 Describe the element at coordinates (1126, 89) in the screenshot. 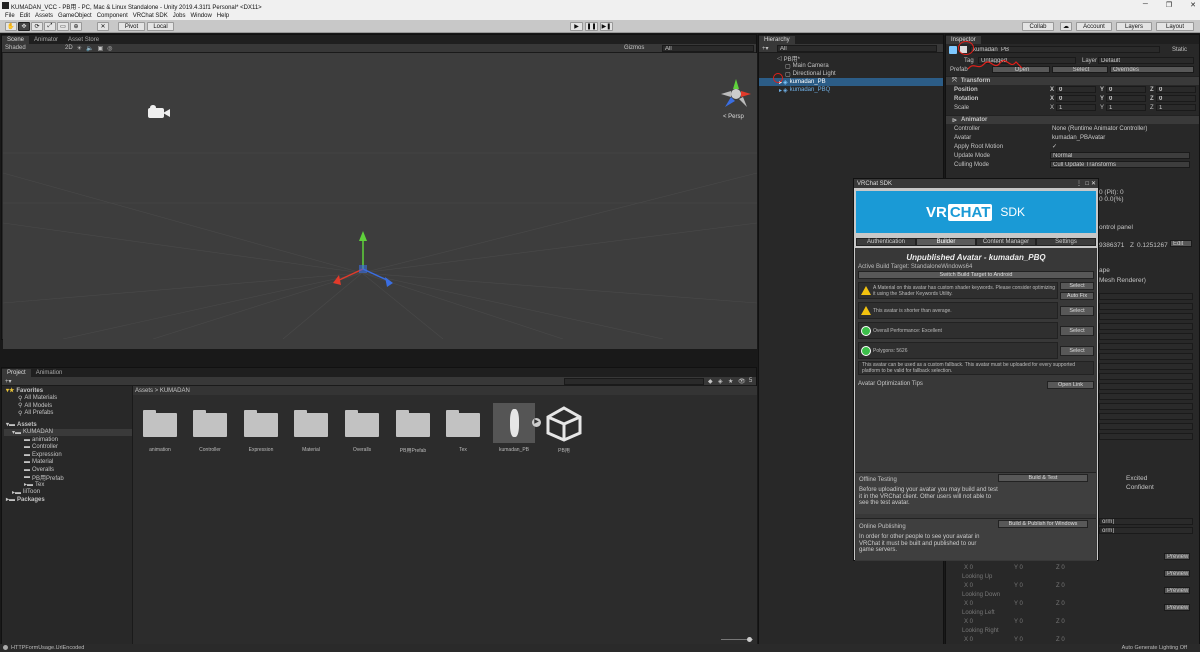

I see `position-y-field: 0` at that location.